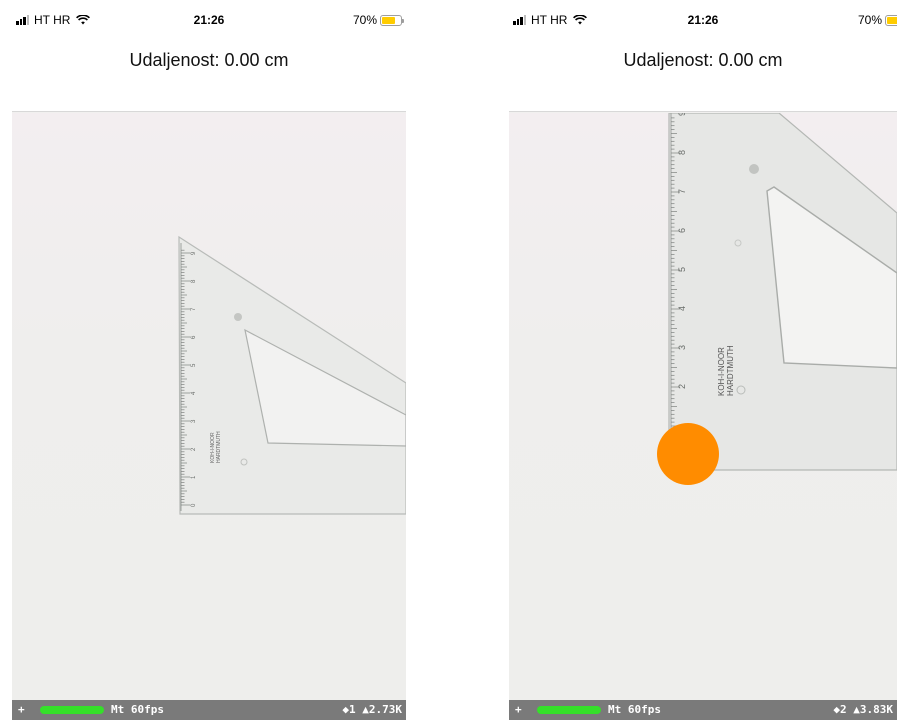 Image resolution: width=897 pixels, height=720 pixels. Describe the element at coordinates (682, 230) in the screenshot. I see `ruler-number: 6` at that location.